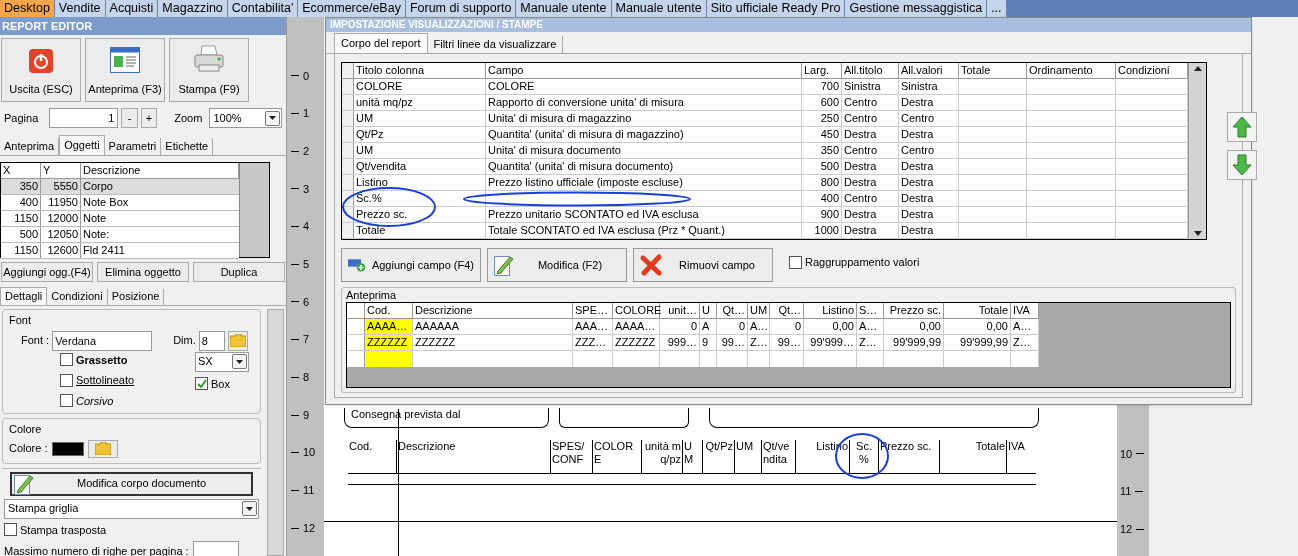  I want to click on color-swatch, so click(67, 448).